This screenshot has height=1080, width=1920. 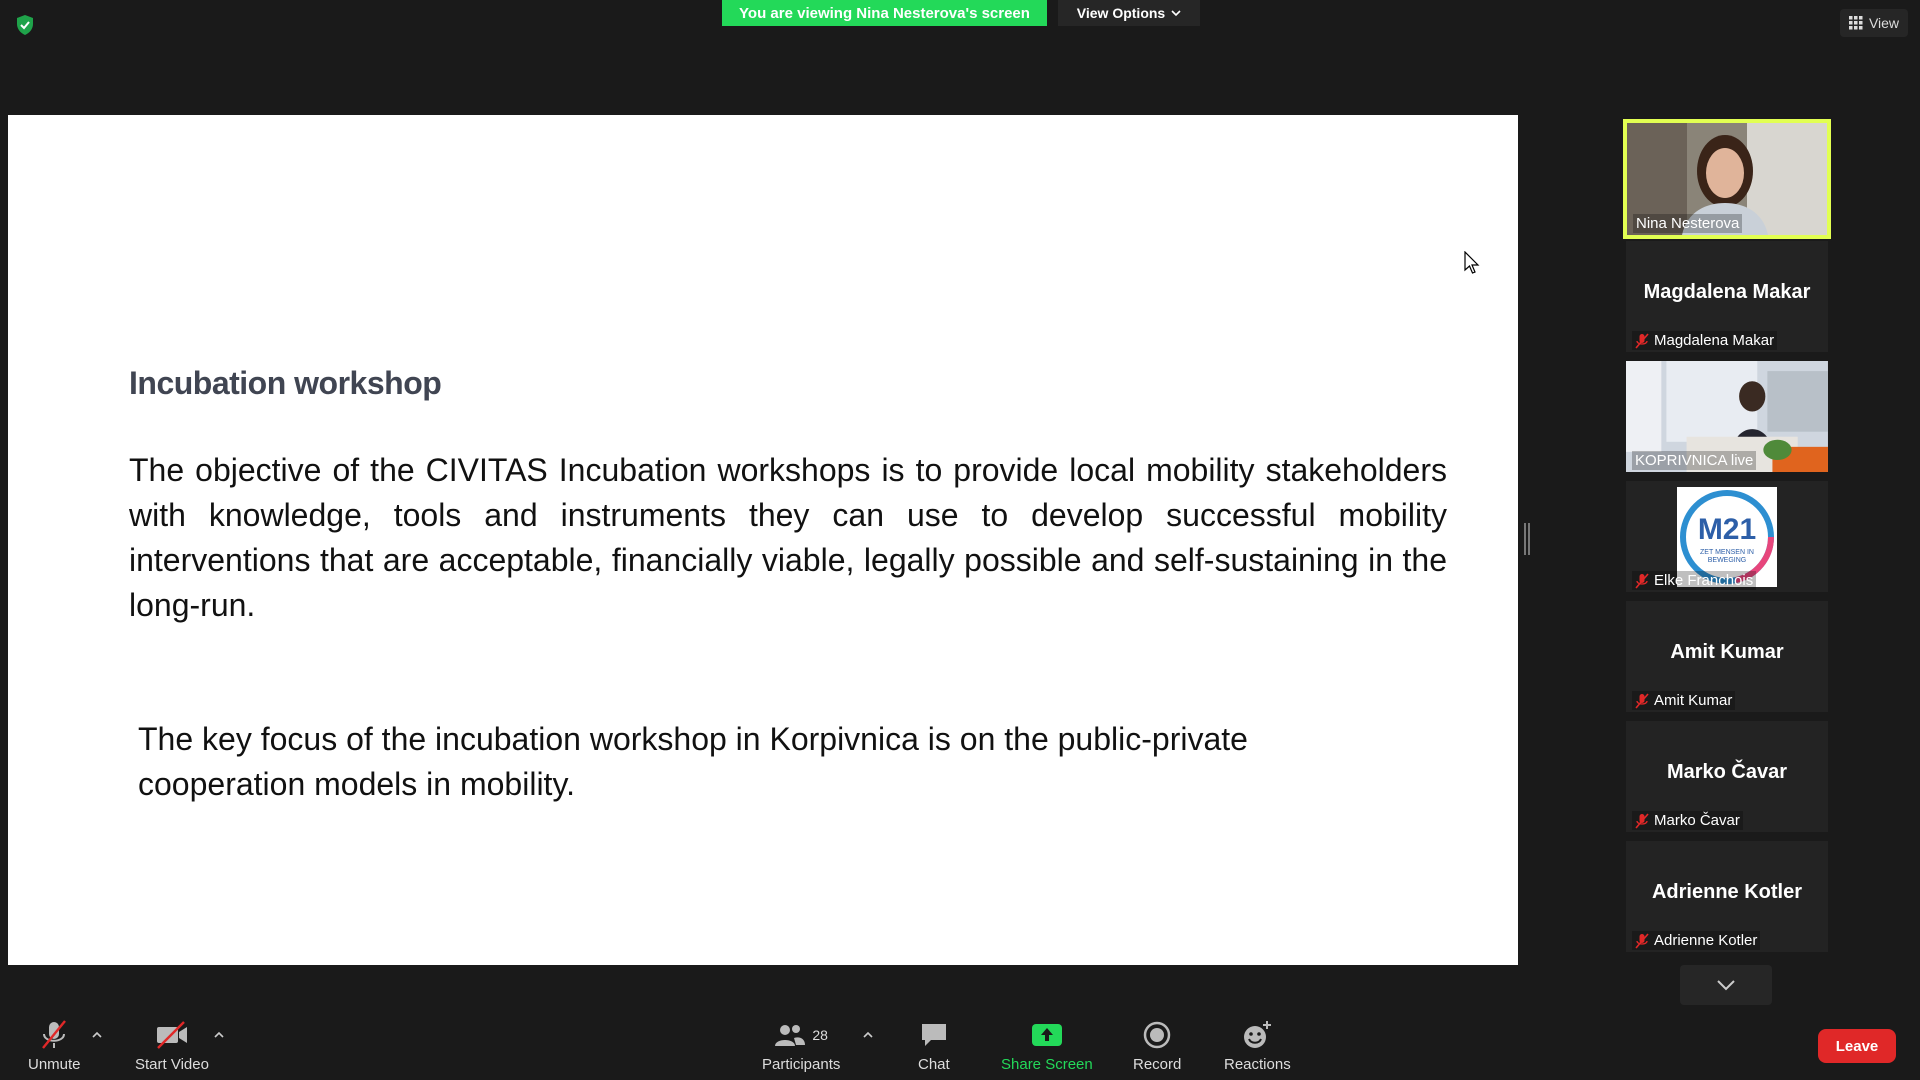 What do you see at coordinates (1046, 1035) in the screenshot?
I see `share-screen-arrow-icon` at bounding box center [1046, 1035].